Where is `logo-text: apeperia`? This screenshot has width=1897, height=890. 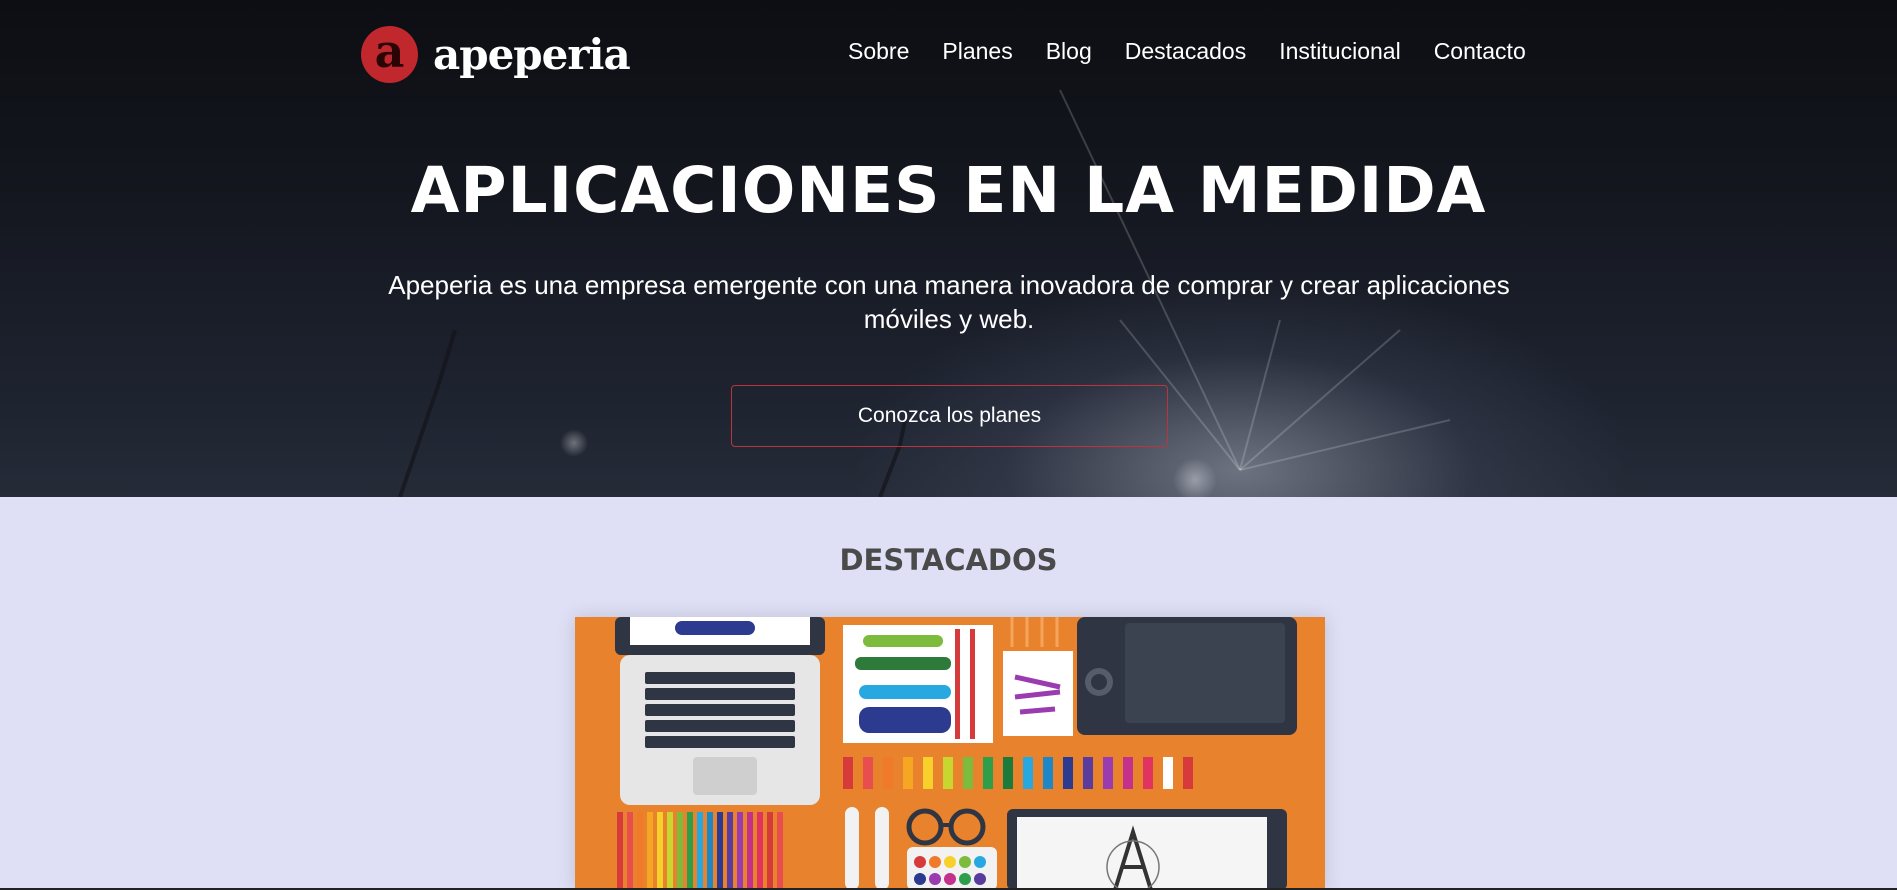
logo-text: apeperia is located at coordinates (532, 54).